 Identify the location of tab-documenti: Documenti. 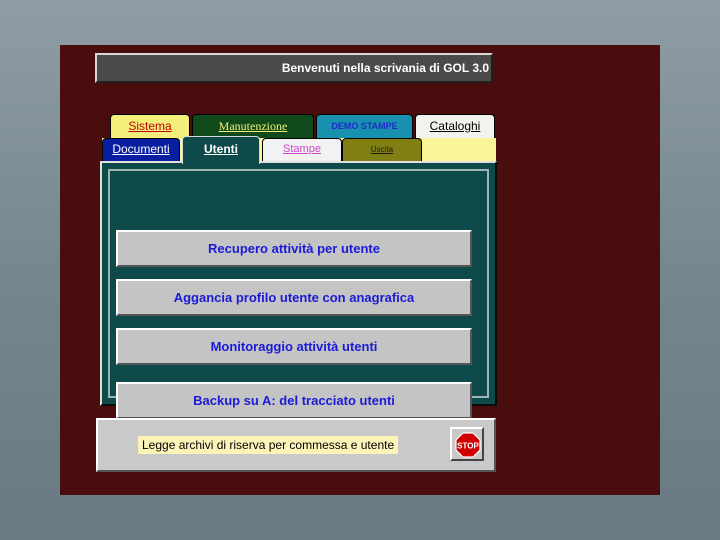
(141, 149).